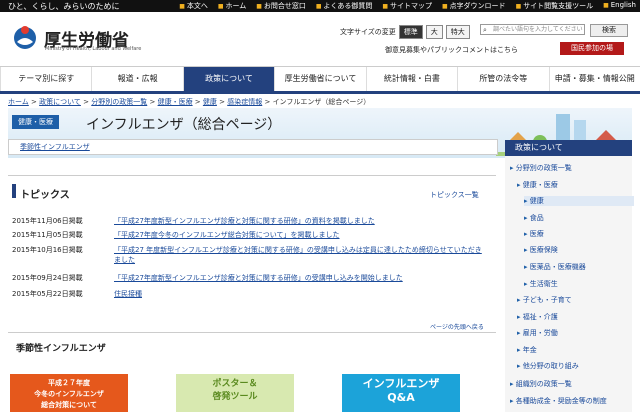  I want to click on link-accessibility-tool: サイト閲覧支援ツール, so click(554, 6).